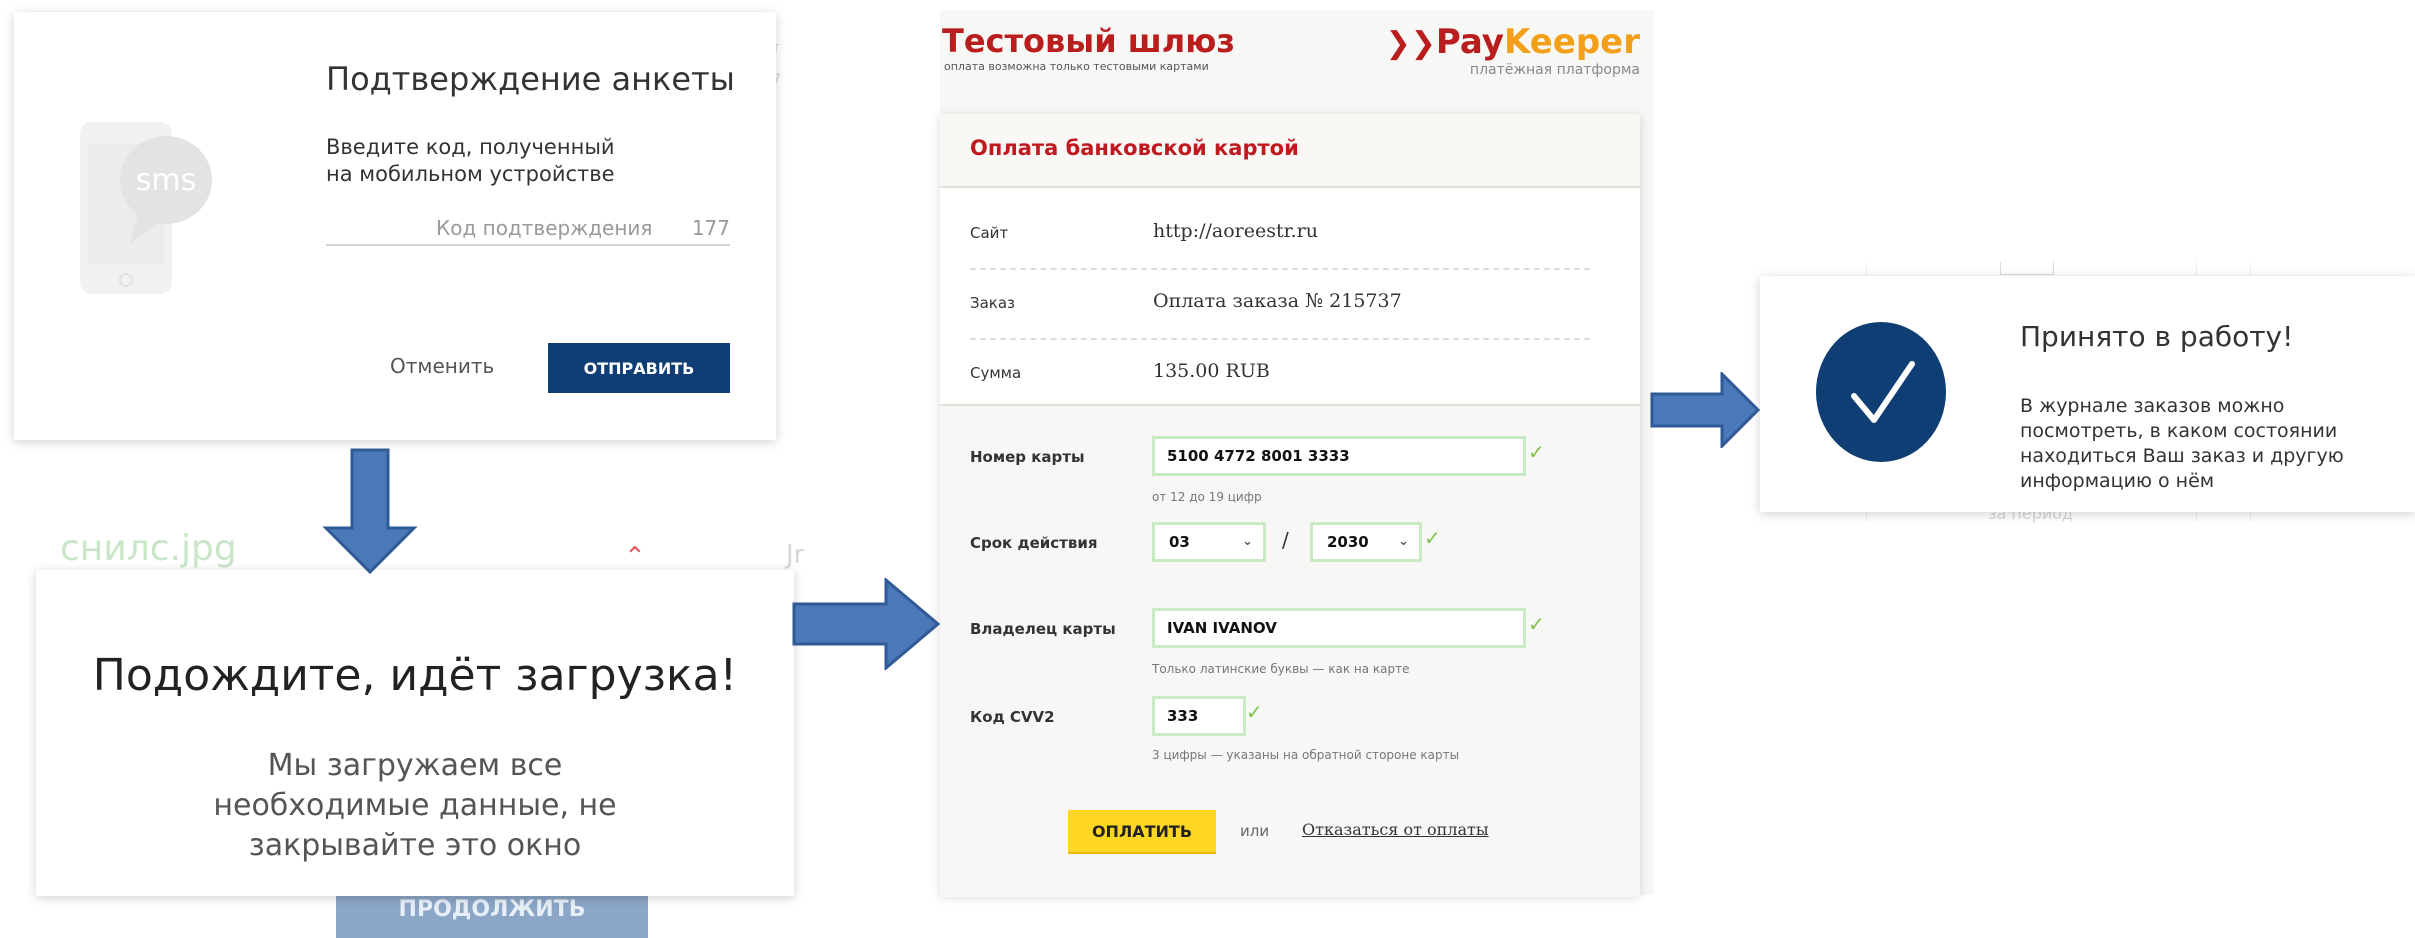 The image size is (2415, 938). I want to click on card-number-label: Номер карты, so click(1027, 457).